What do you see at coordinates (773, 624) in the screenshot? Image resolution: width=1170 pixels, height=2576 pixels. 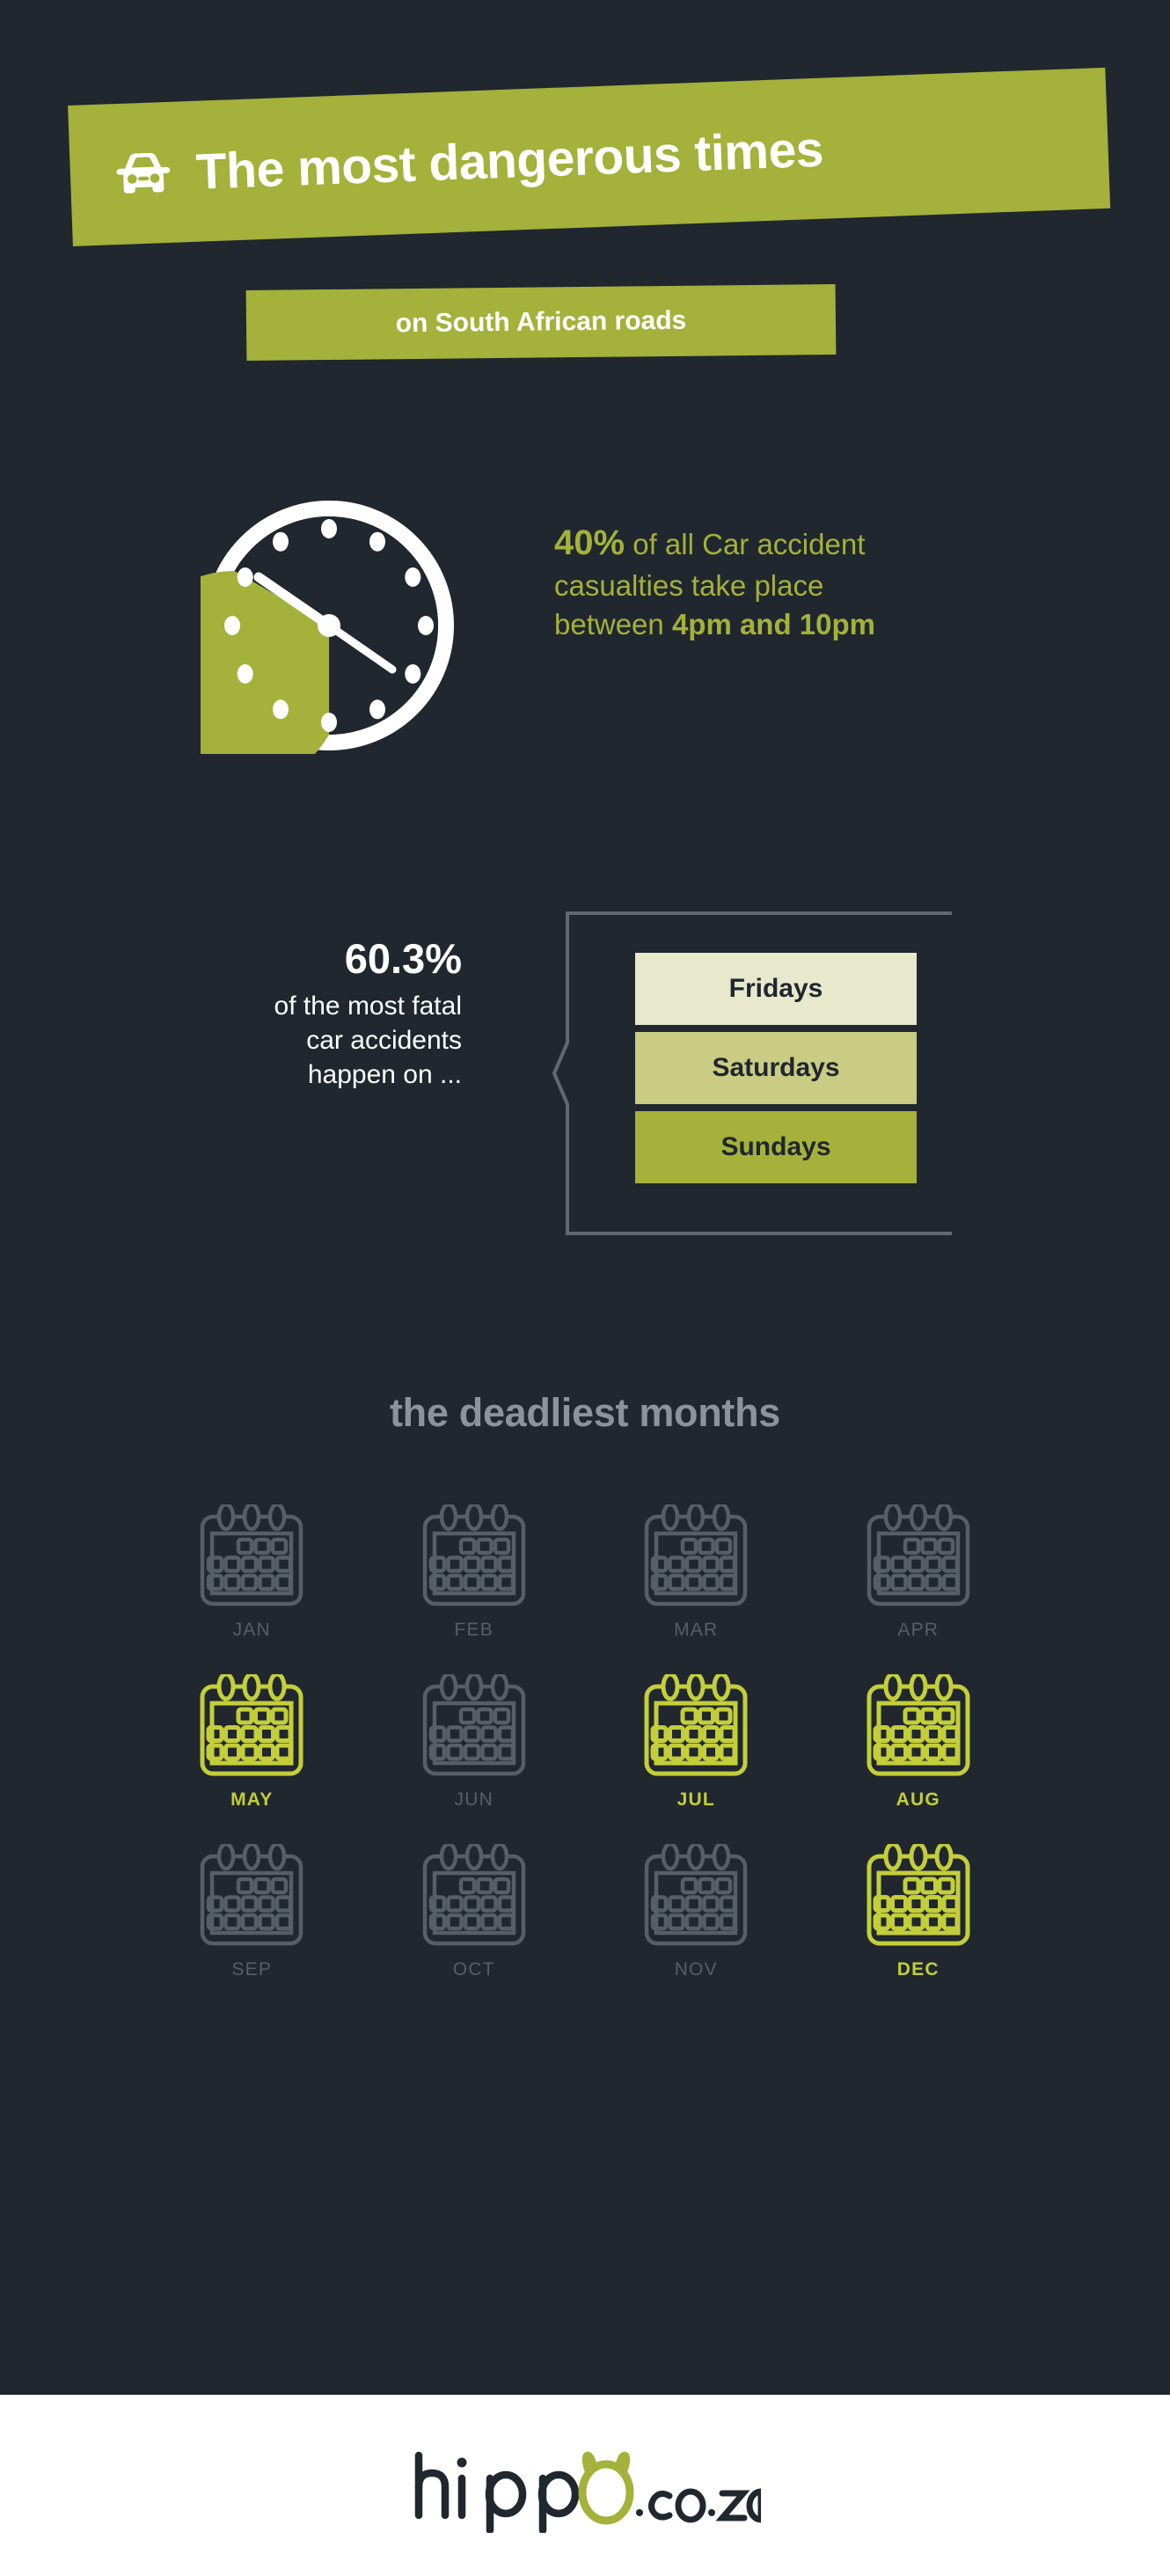 I see `clock-stat-time-range: 4pm and 10pm` at bounding box center [773, 624].